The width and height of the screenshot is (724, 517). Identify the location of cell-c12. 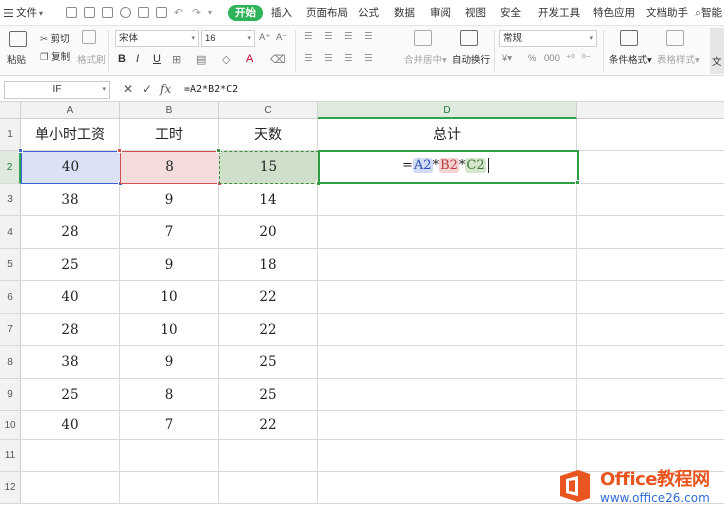
(268, 488).